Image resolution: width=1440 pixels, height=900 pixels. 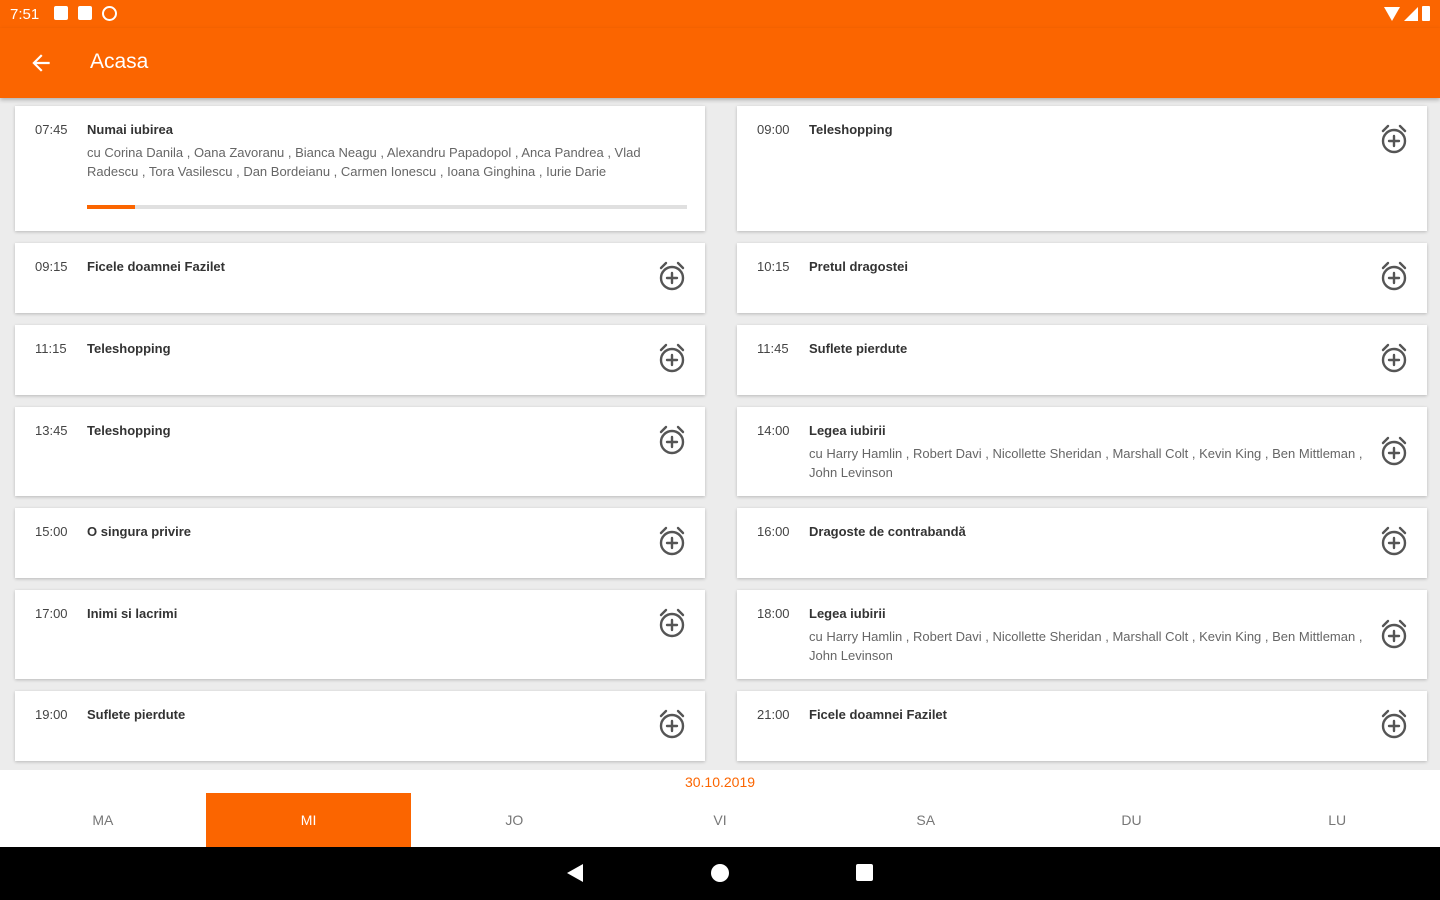 What do you see at coordinates (360, 451) in the screenshot?
I see `program-card: 13:45 Teleshopping` at bounding box center [360, 451].